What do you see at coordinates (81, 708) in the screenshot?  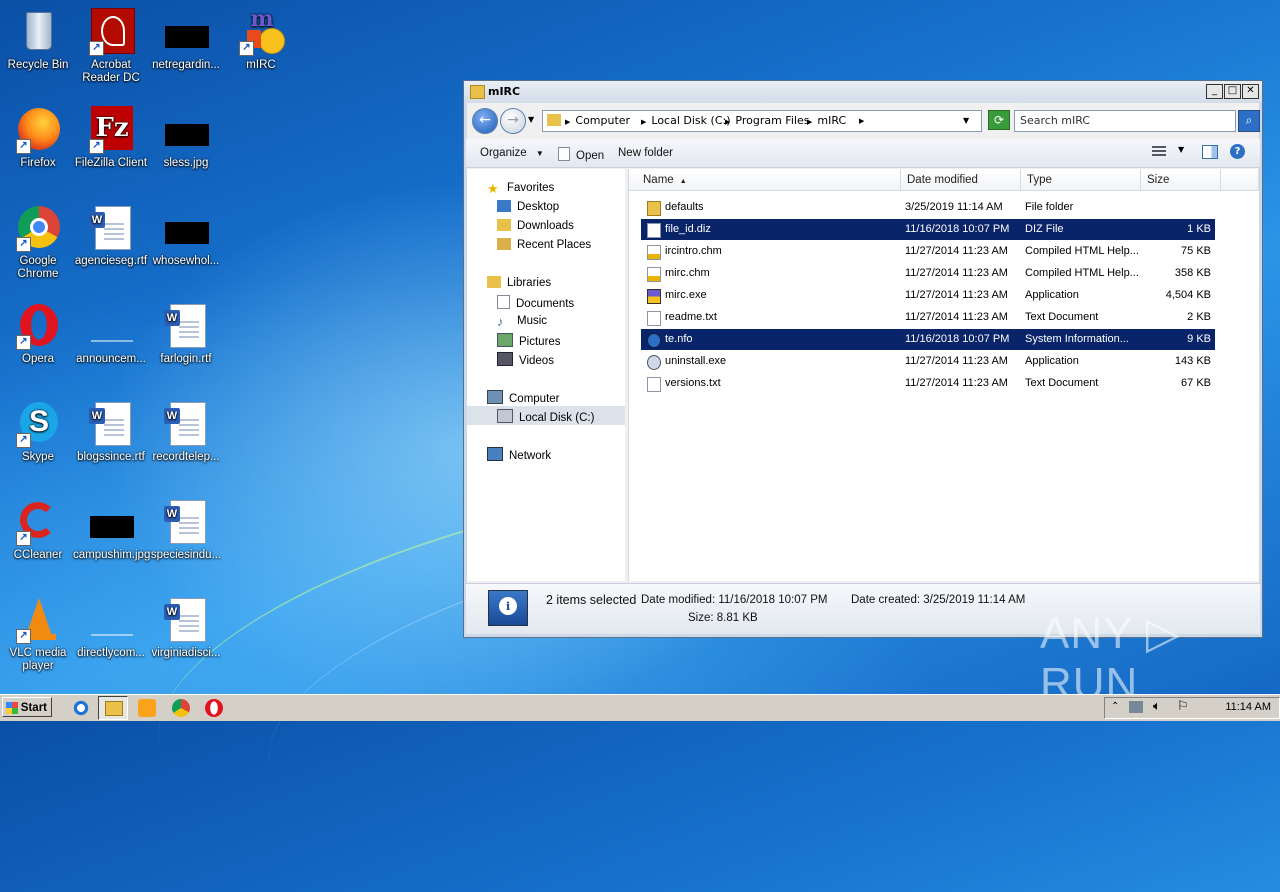 I see `internet-explorer-icon` at bounding box center [81, 708].